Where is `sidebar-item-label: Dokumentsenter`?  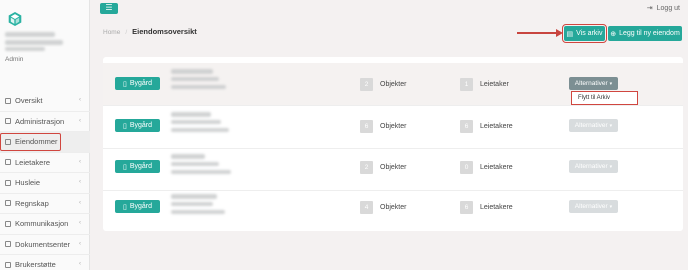
sidebar-item-label: Dokumentsenter is located at coordinates (43, 244).